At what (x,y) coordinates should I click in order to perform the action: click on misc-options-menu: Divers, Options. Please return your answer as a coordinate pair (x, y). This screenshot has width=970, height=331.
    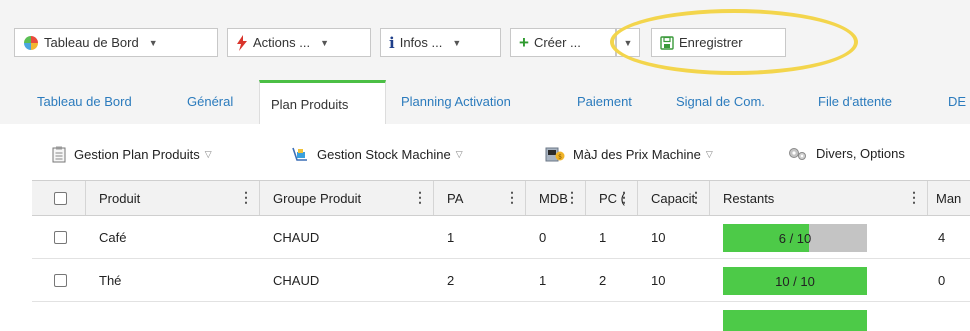
    Looking at the image, I should click on (846, 153).